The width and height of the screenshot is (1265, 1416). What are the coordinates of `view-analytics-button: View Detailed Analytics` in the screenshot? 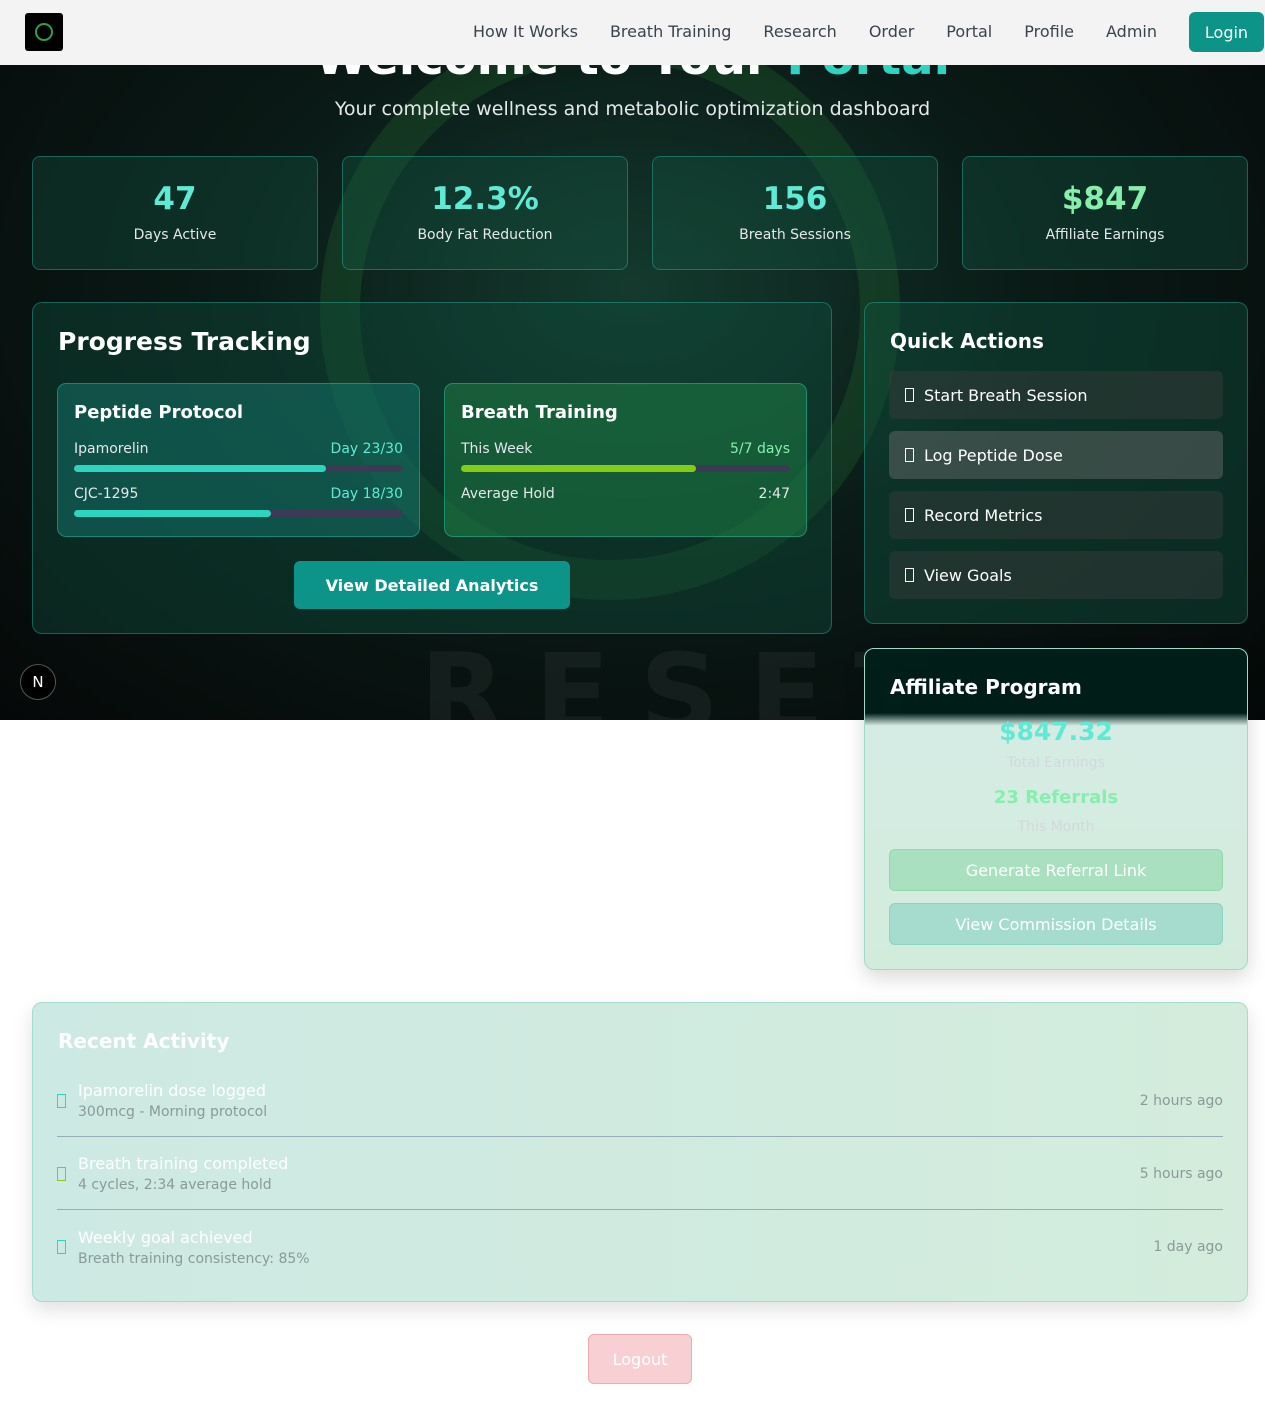 It's located at (432, 585).